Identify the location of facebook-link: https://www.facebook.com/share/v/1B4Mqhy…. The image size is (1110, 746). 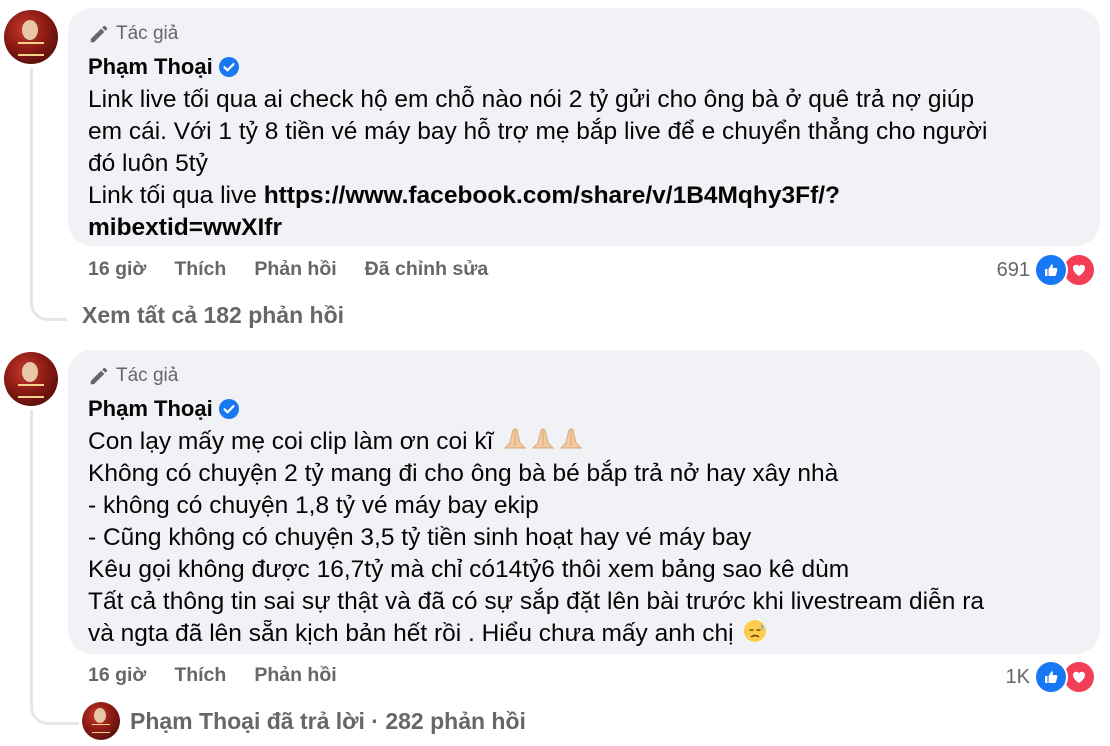
(552, 195).